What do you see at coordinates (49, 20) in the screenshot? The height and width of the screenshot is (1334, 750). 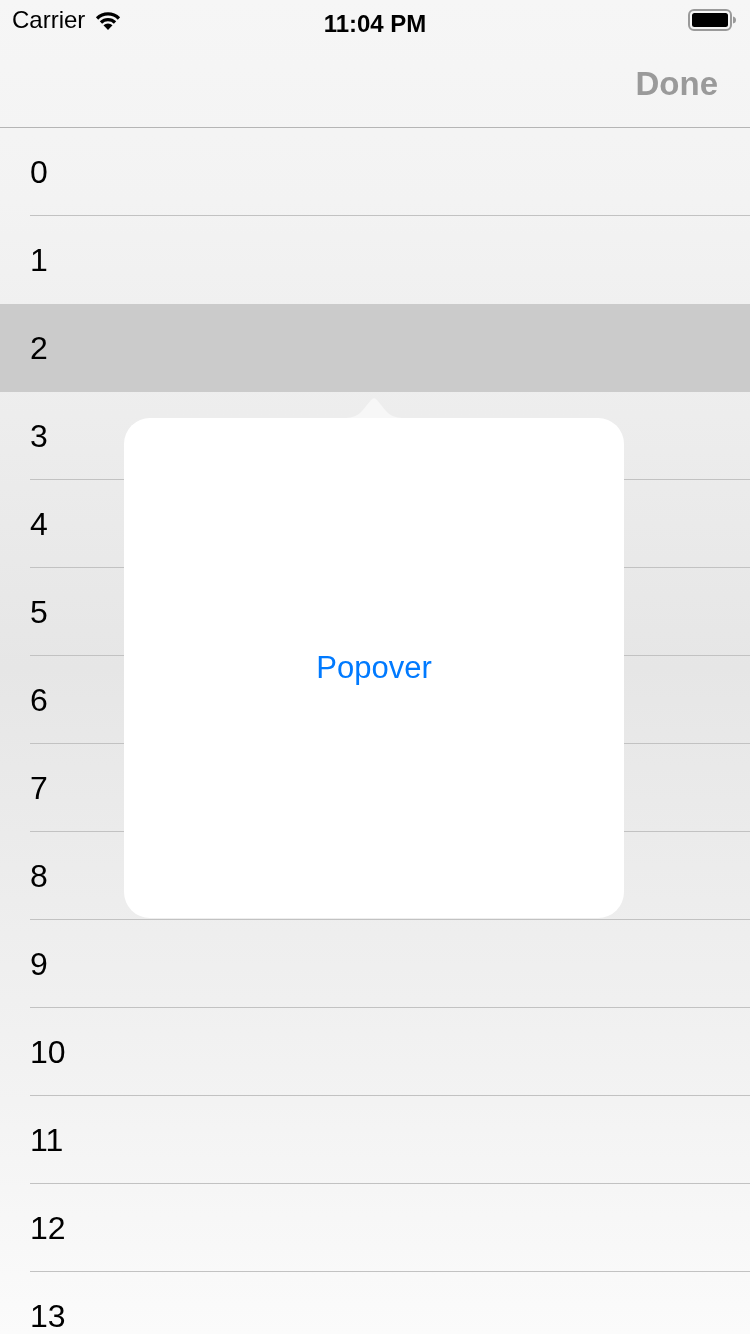 I see `carrier-label: Carrier` at bounding box center [49, 20].